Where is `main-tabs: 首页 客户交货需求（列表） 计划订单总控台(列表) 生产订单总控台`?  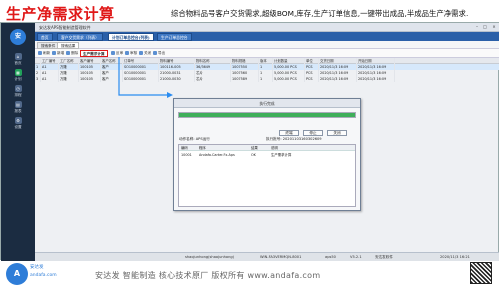 main-tabs: 首页 客户交货需求（列表） 计划订单总控台(列表) 生产订单总控台 is located at coordinates (267, 36).